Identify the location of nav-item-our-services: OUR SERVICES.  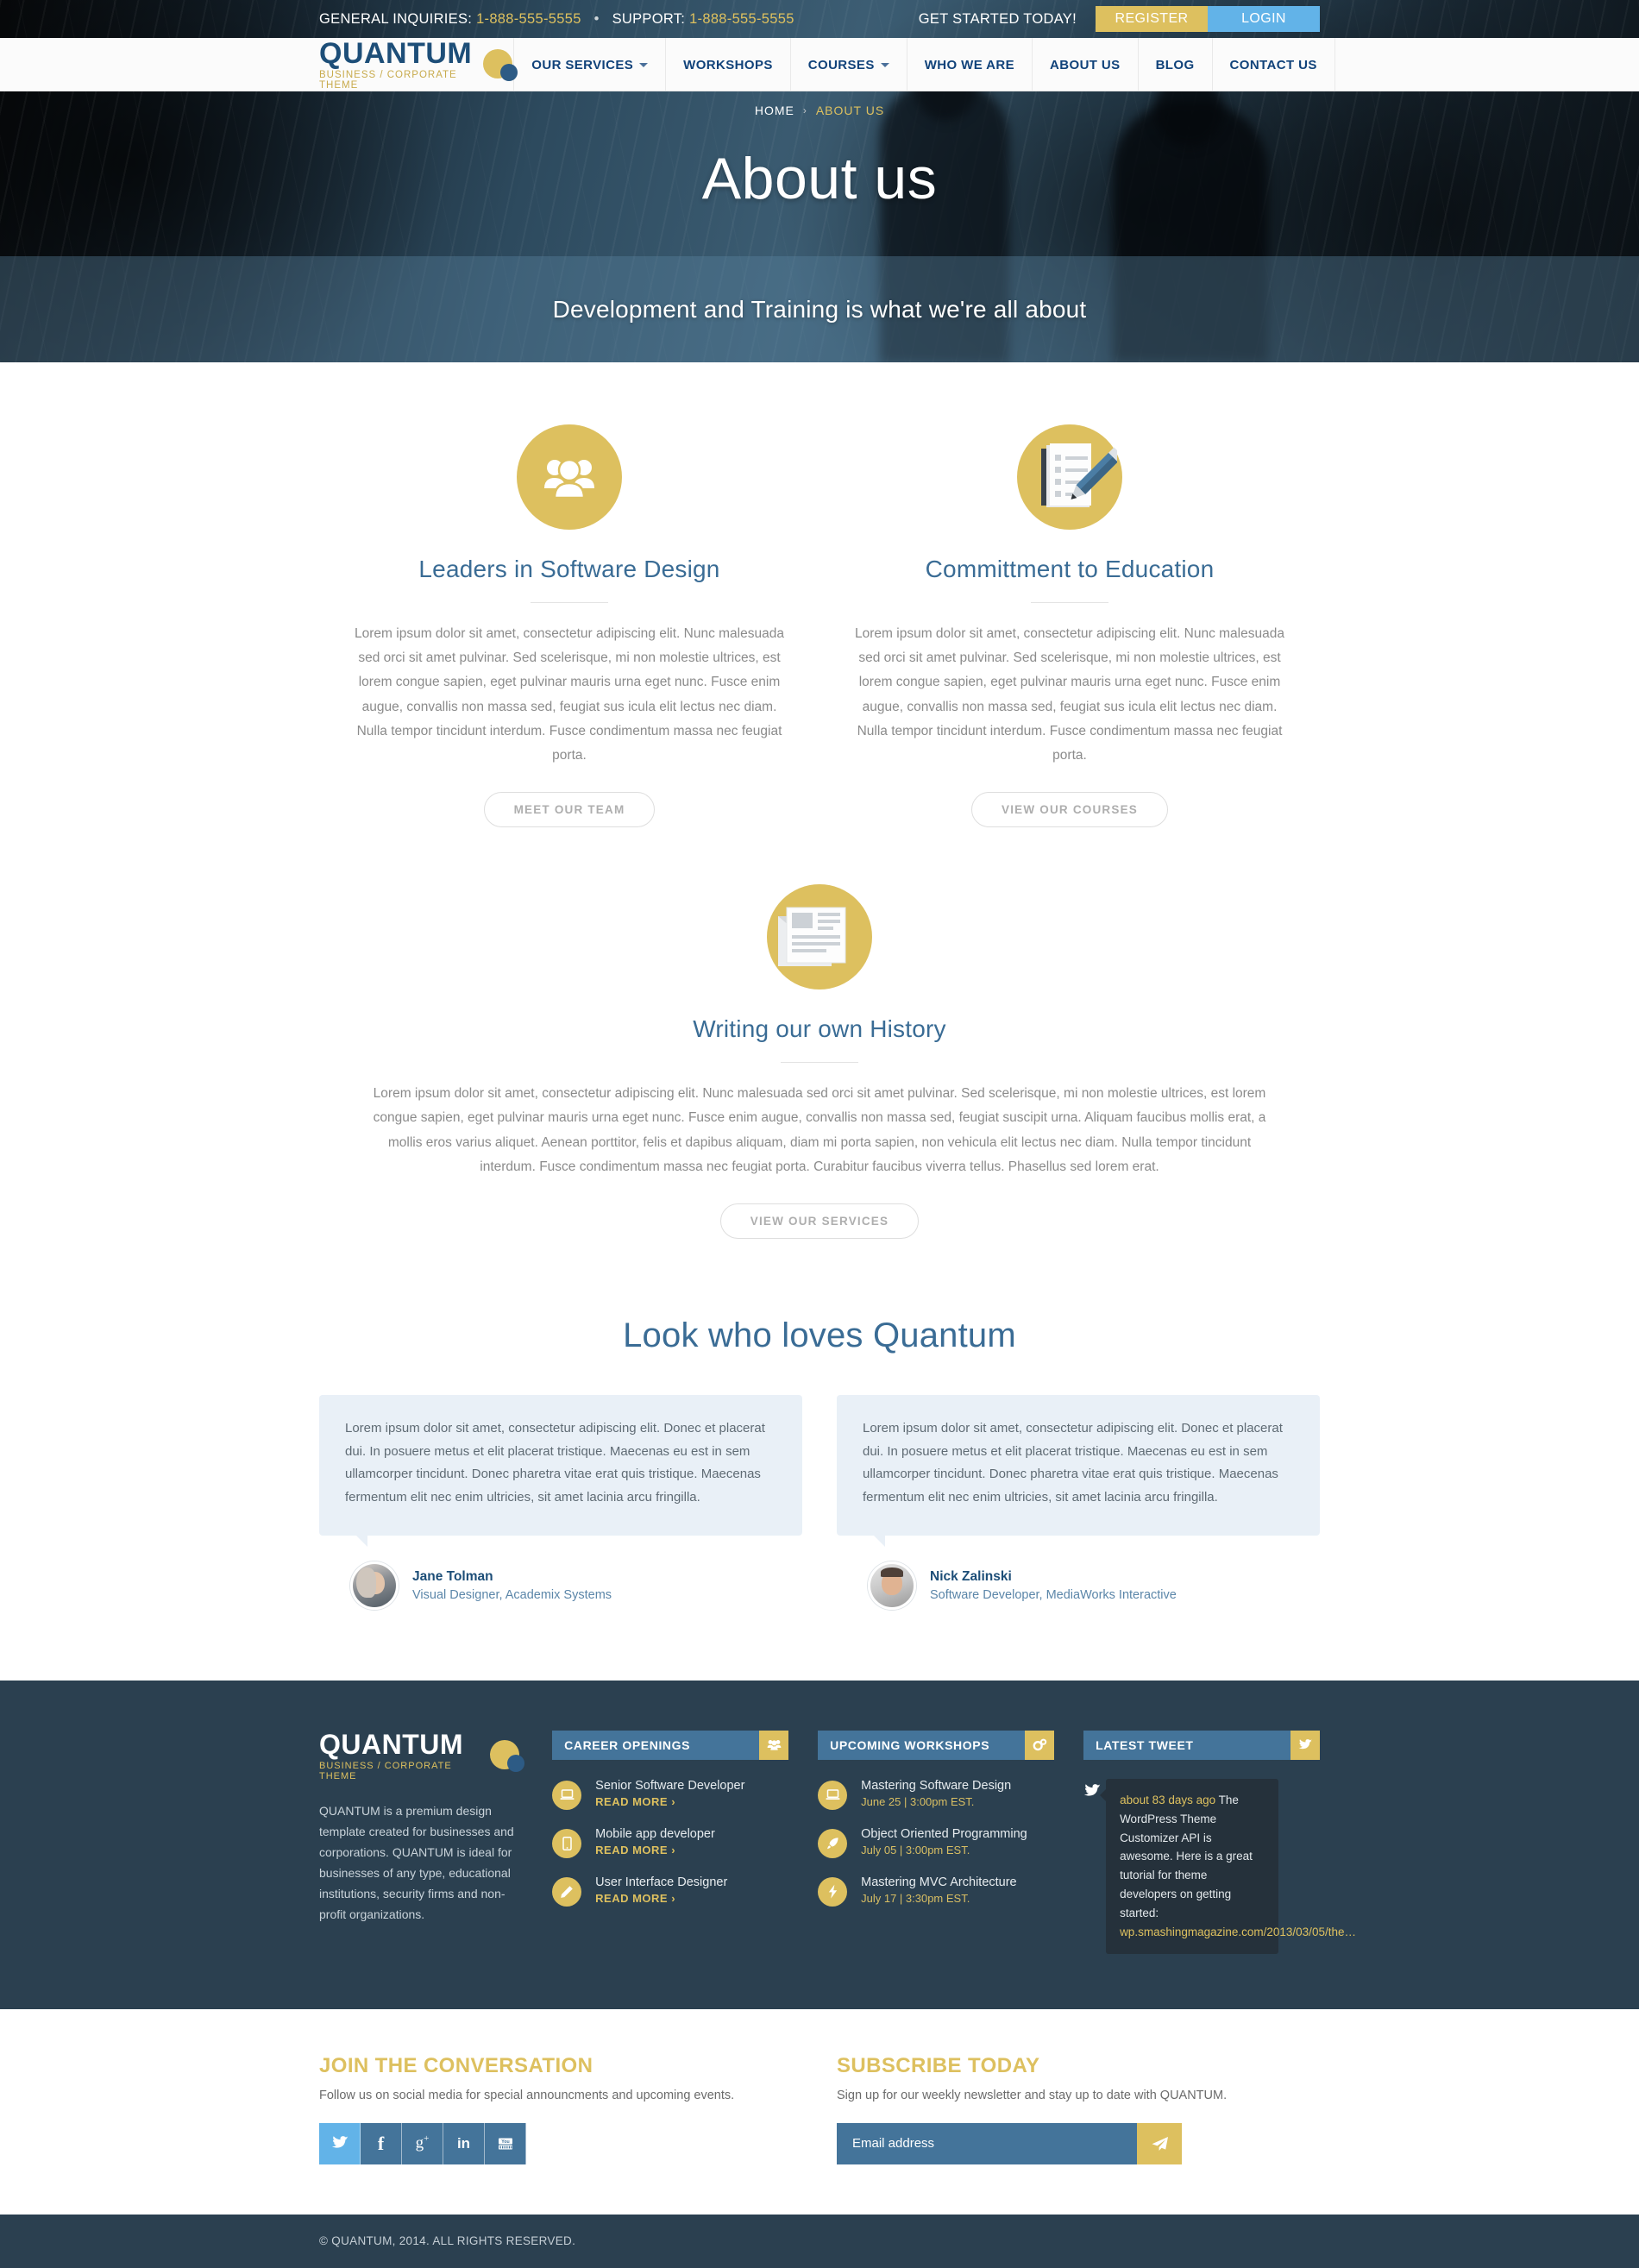
(589, 64).